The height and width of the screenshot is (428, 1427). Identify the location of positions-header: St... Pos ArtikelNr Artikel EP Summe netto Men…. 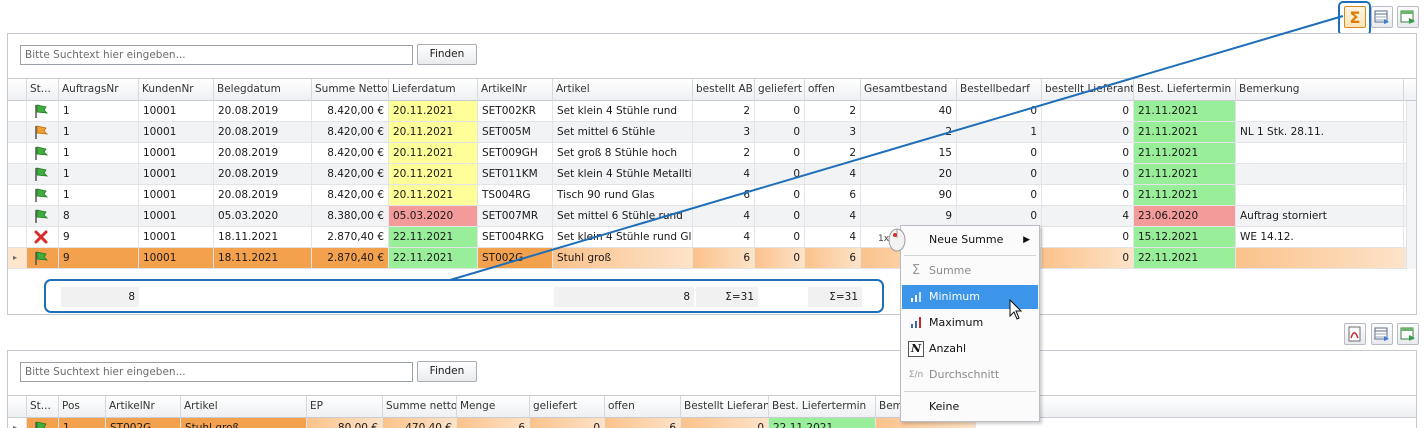
(712, 407).